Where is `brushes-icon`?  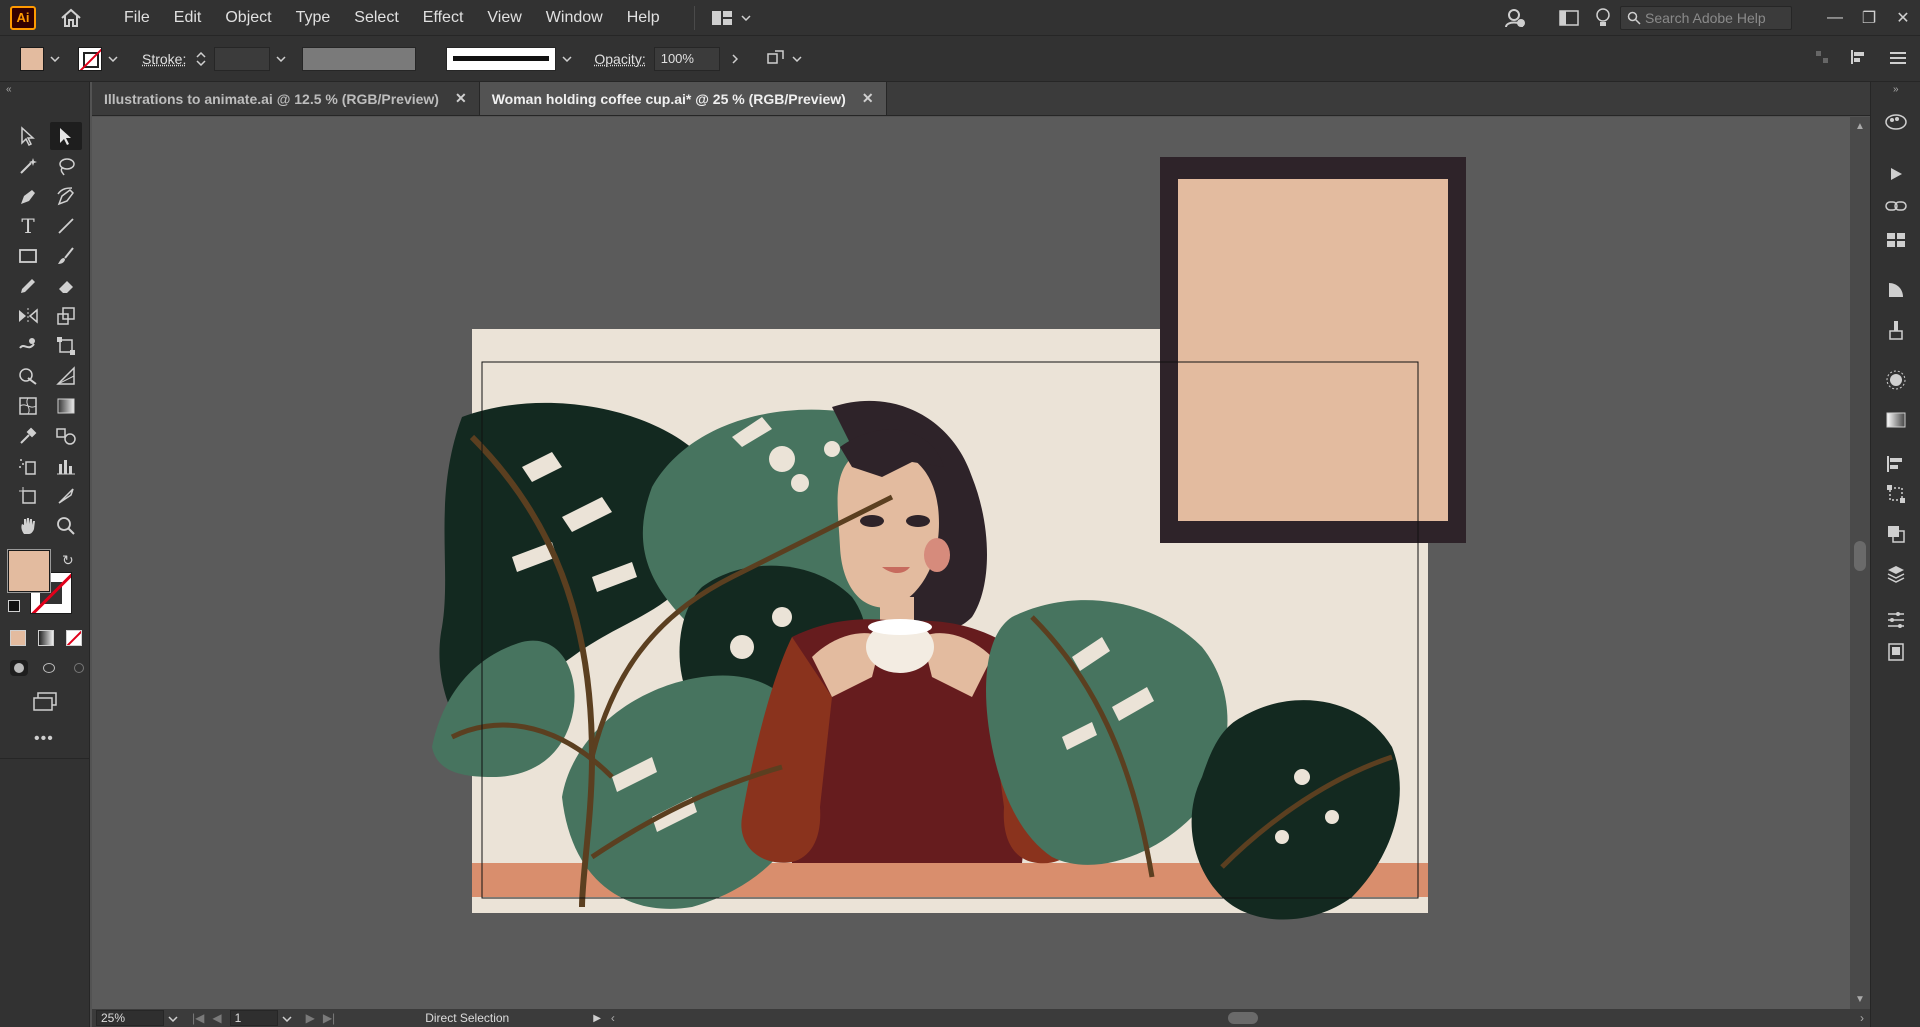 brushes-icon is located at coordinates (1896, 330).